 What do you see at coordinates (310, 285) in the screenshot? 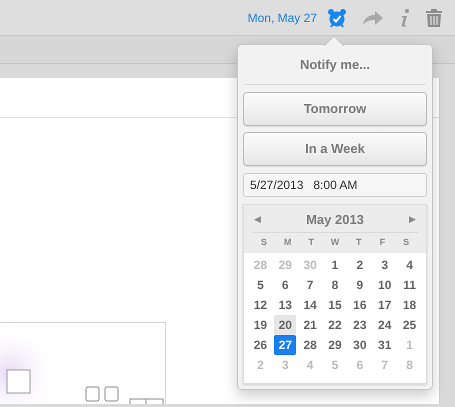
I see `calendar-day: 7` at bounding box center [310, 285].